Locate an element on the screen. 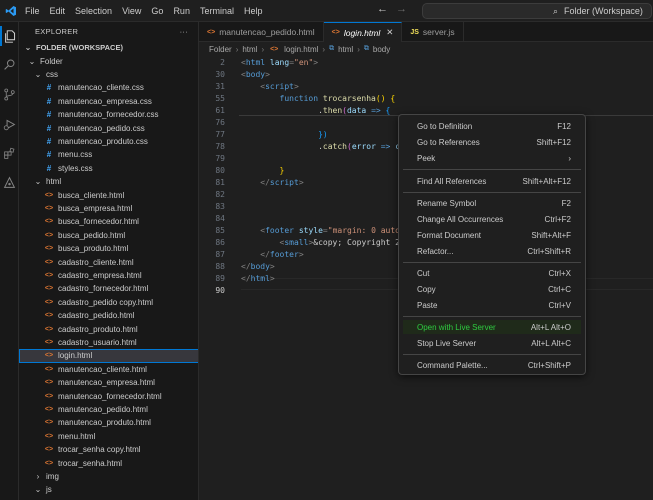 The height and width of the screenshot is (500, 653). source-control-icon is located at coordinates (9, 94).